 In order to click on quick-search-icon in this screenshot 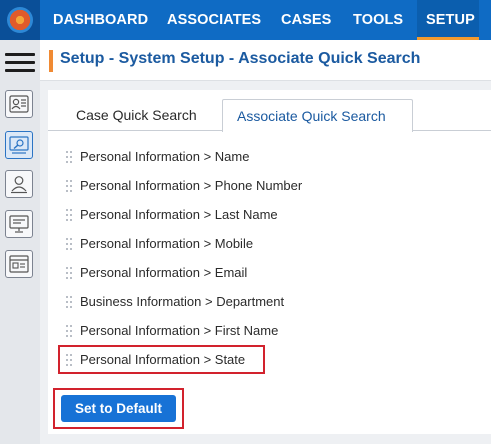, I will do `click(19, 145)`.